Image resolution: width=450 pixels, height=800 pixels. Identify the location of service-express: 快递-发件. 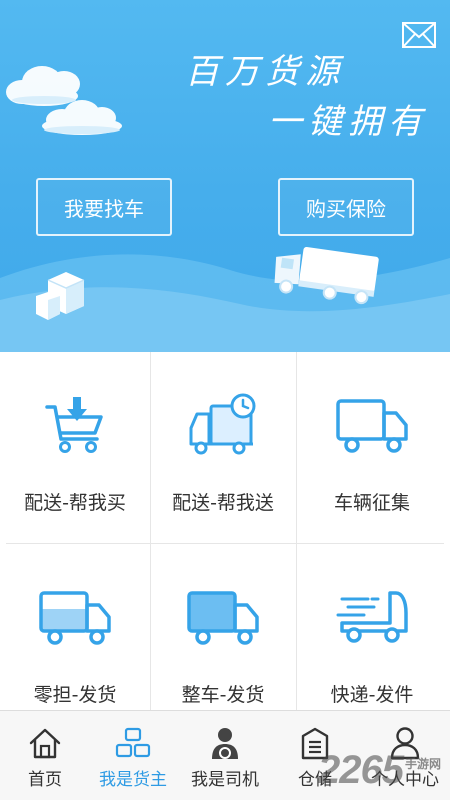
(372, 639).